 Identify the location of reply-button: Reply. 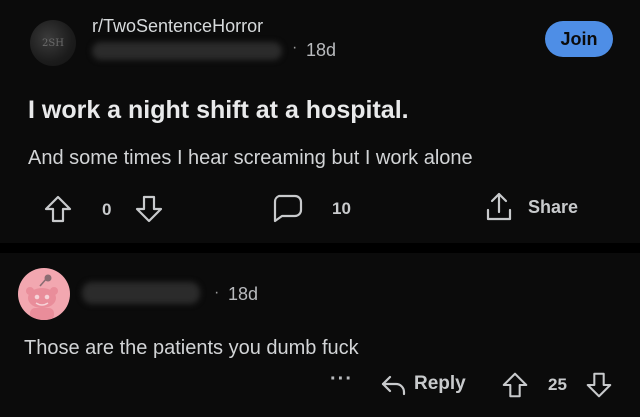
(440, 384).